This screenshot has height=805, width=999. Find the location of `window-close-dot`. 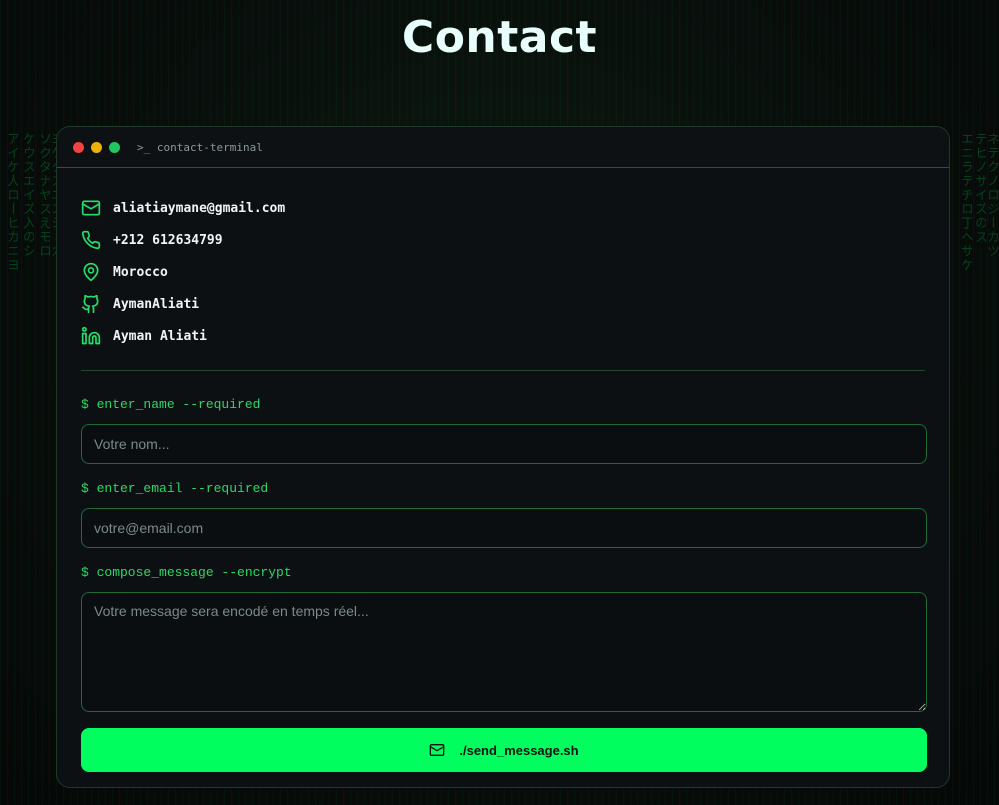

window-close-dot is located at coordinates (78, 147).